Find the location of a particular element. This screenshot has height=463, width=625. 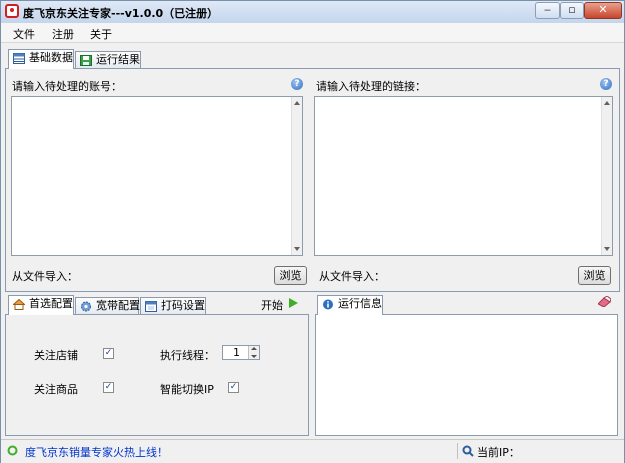

search-icon is located at coordinates (468, 451).